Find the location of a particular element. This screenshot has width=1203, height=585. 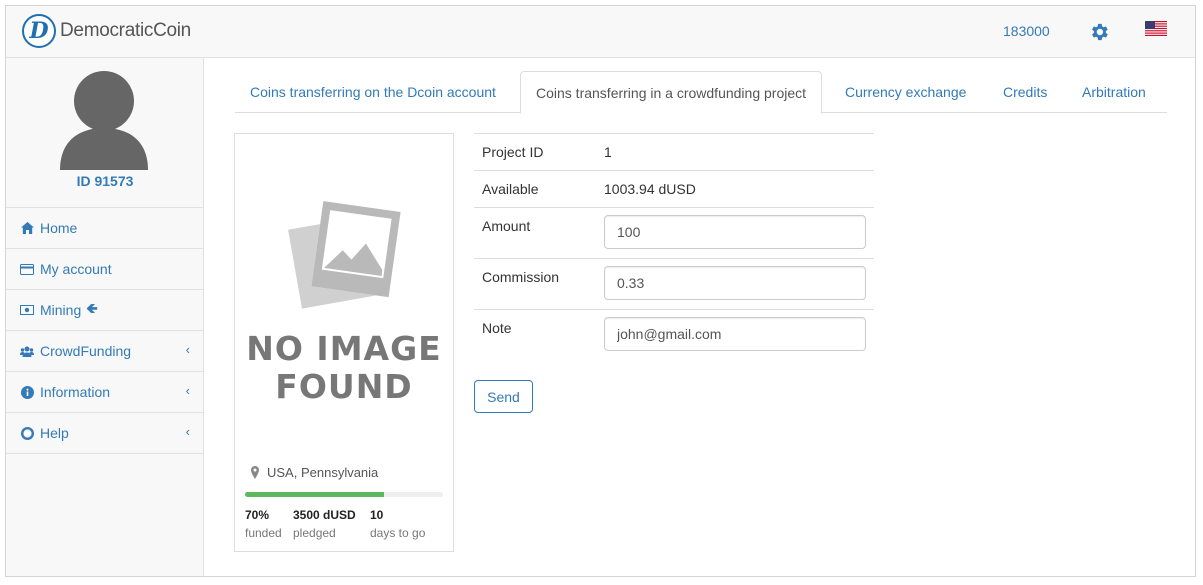

pledged-label: pledged is located at coordinates (314, 533).